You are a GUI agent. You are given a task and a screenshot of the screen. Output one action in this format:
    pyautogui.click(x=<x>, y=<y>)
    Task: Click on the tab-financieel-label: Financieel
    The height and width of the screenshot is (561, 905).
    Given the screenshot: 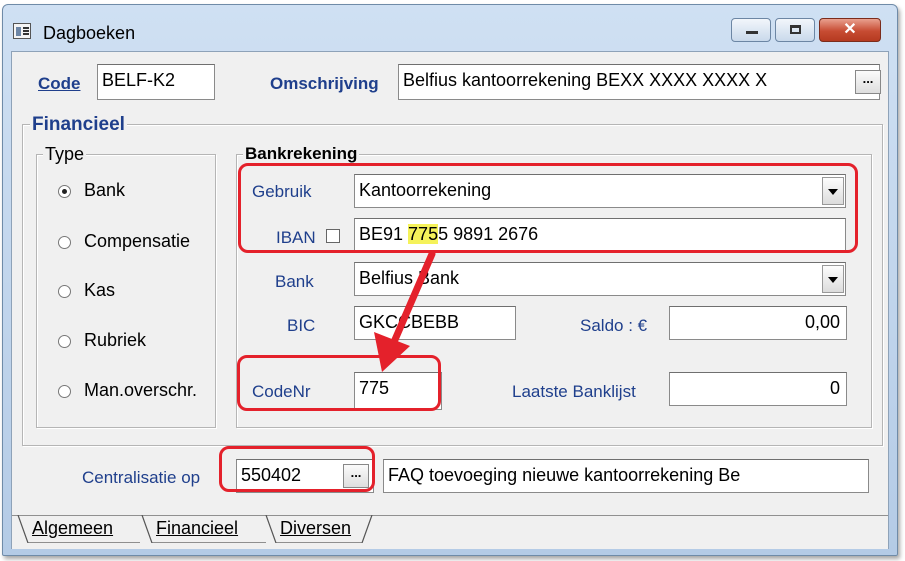 What is the action you would take?
    pyautogui.click(x=197, y=528)
    